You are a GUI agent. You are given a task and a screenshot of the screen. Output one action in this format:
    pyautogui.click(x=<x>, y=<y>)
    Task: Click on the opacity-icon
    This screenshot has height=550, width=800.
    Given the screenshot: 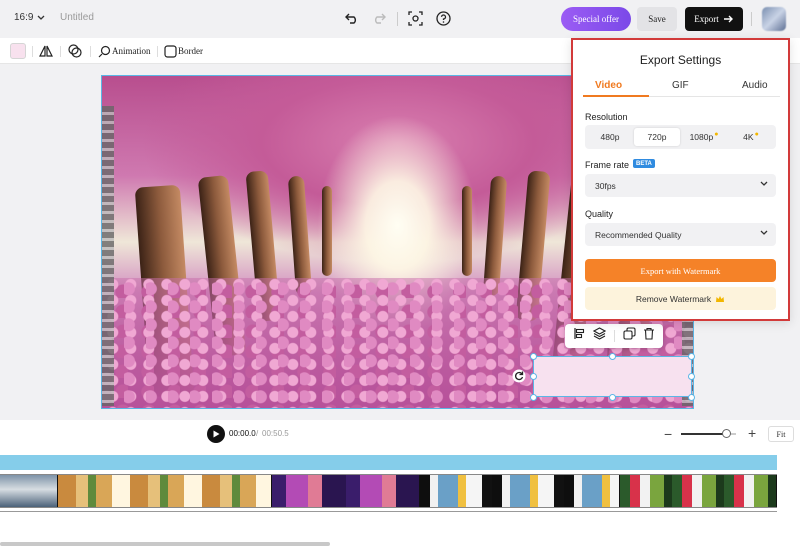 What is the action you would take?
    pyautogui.click(x=75, y=51)
    